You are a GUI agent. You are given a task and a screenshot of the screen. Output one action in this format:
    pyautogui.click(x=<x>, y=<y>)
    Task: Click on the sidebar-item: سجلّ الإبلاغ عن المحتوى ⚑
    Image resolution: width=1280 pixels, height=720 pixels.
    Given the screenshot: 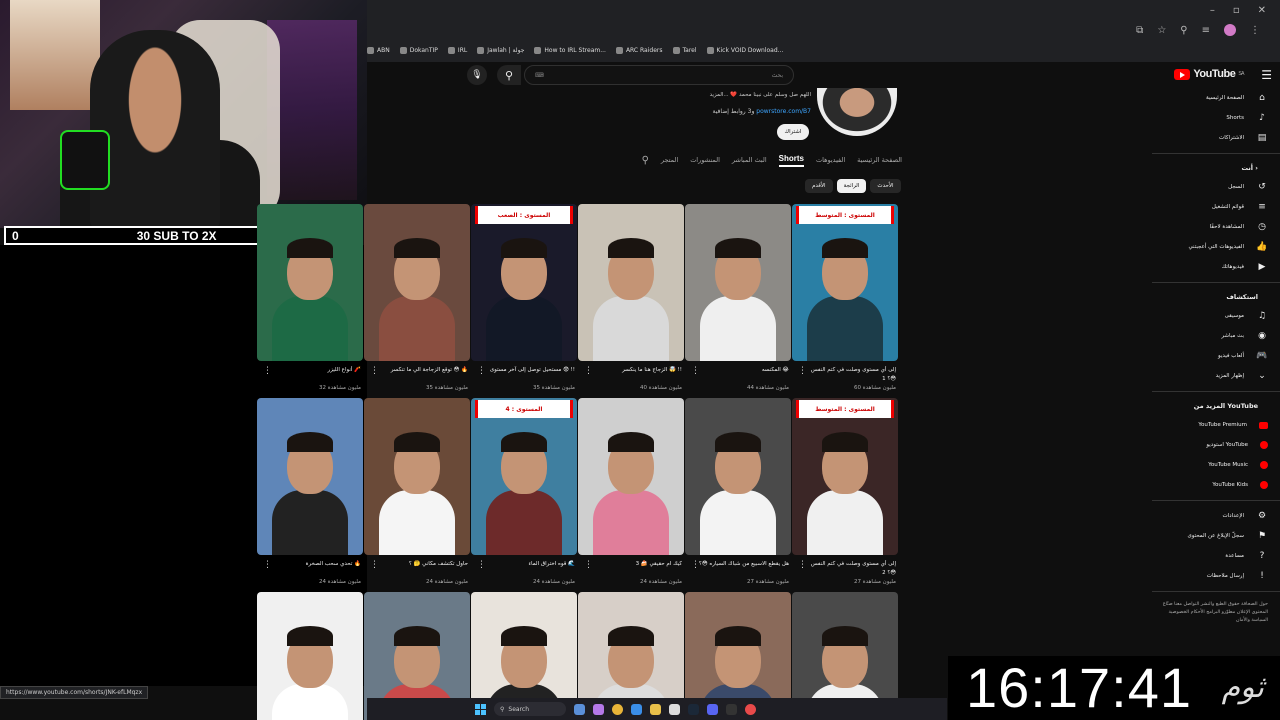 What is the action you would take?
    pyautogui.click(x=1216, y=536)
    